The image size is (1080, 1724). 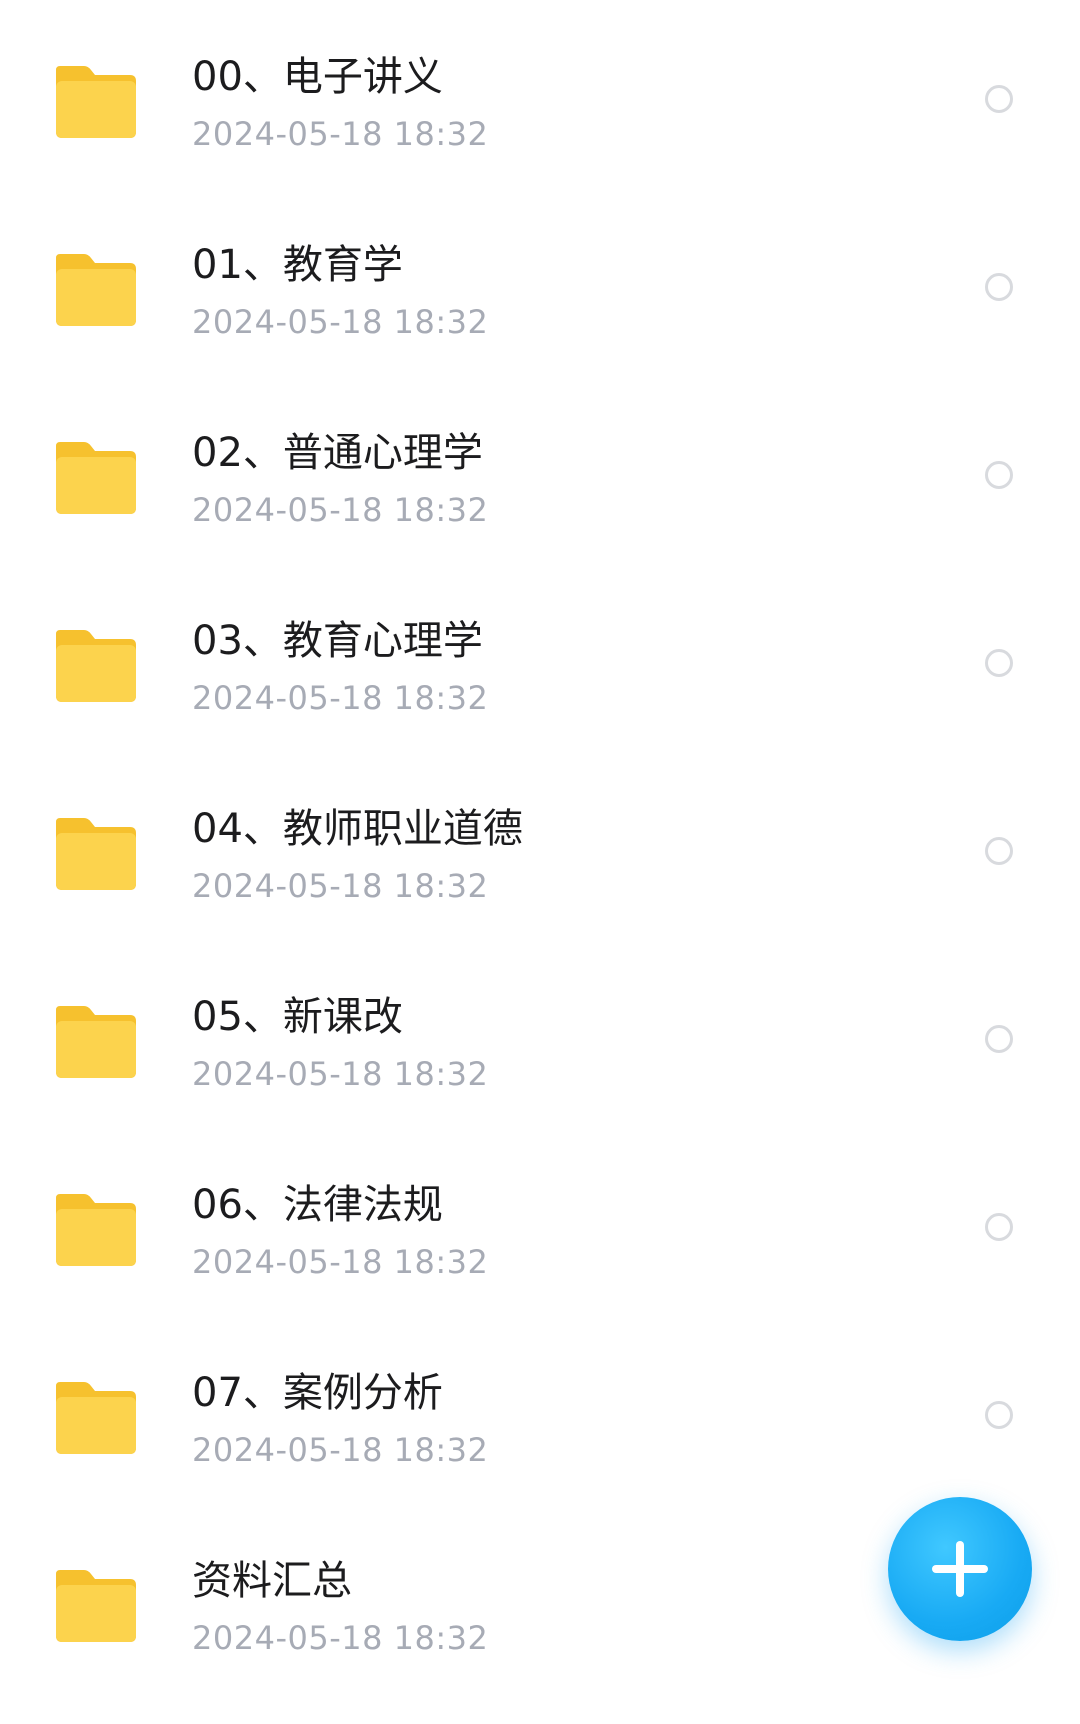 What do you see at coordinates (317, 77) in the screenshot?
I see `file-name: 00、电子讲义` at bounding box center [317, 77].